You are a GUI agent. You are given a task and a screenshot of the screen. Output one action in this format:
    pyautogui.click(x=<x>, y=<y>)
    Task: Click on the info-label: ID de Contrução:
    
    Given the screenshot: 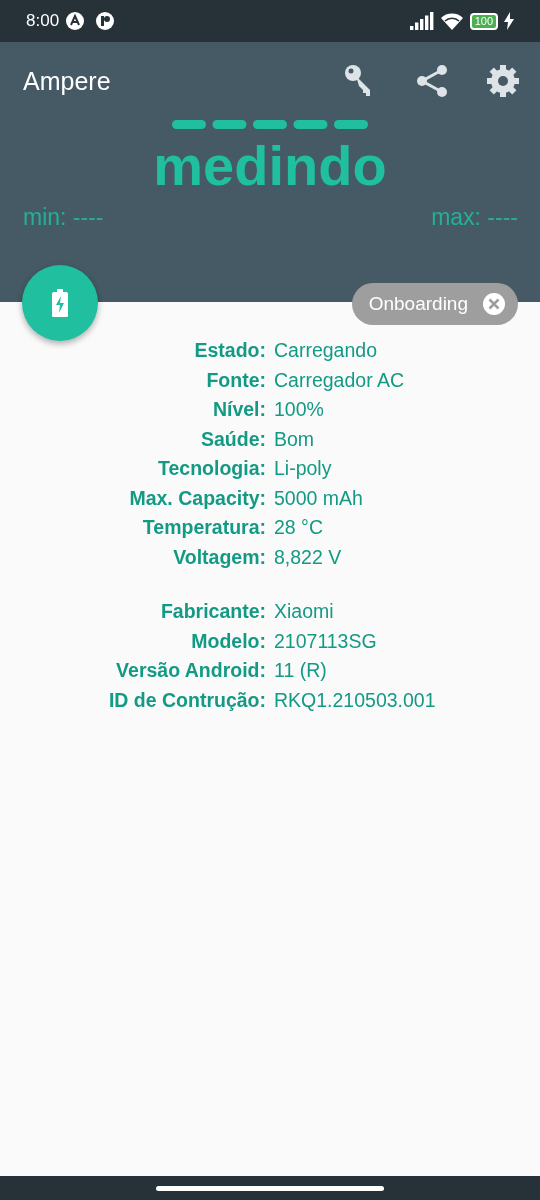 What is the action you would take?
    pyautogui.click(x=186, y=700)
    